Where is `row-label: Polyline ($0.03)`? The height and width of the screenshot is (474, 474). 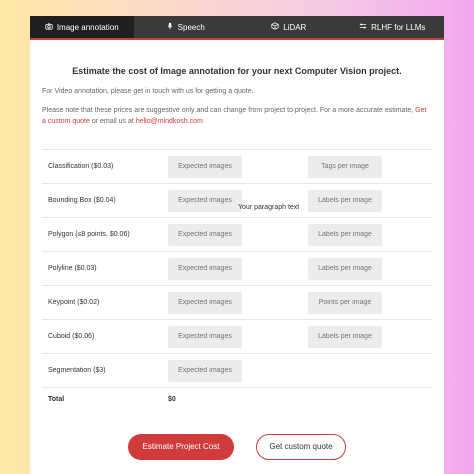 row-label: Polyline ($0.03) is located at coordinates (105, 268).